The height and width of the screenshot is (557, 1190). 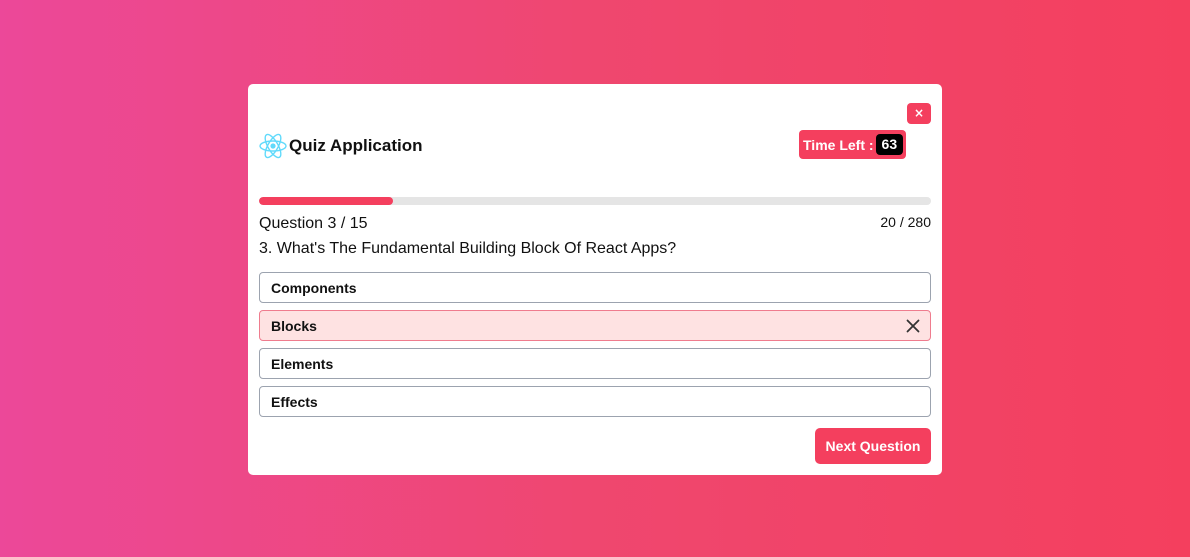 What do you see at coordinates (595, 287) in the screenshot?
I see `option-components: Components` at bounding box center [595, 287].